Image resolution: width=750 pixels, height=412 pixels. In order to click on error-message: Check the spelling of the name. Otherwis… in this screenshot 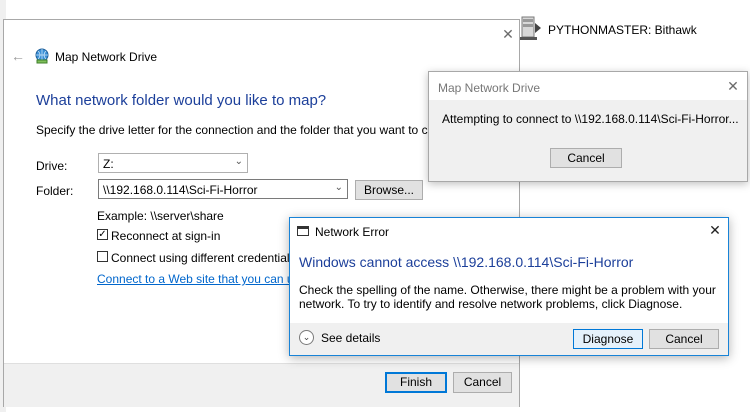, I will do `click(507, 297)`.